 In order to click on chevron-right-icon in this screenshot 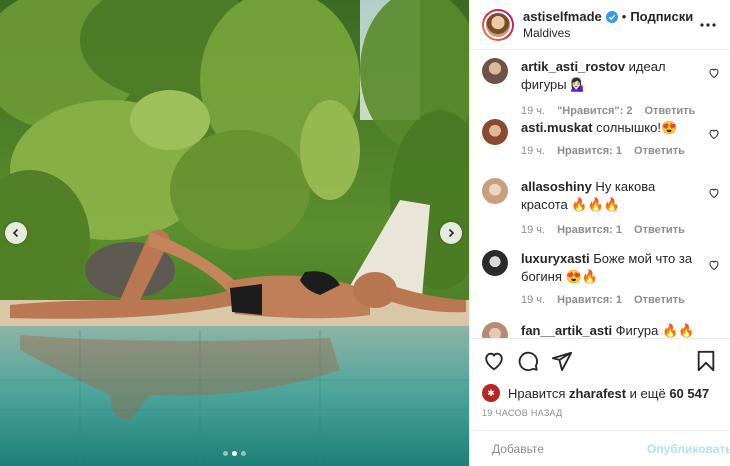, I will do `click(451, 233)`.